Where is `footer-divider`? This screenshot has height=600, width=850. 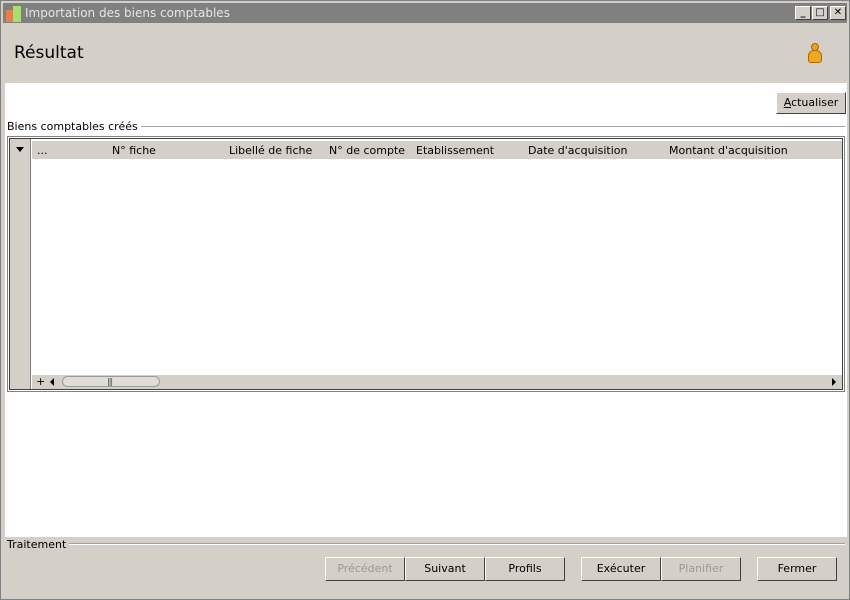 footer-divider is located at coordinates (454, 544).